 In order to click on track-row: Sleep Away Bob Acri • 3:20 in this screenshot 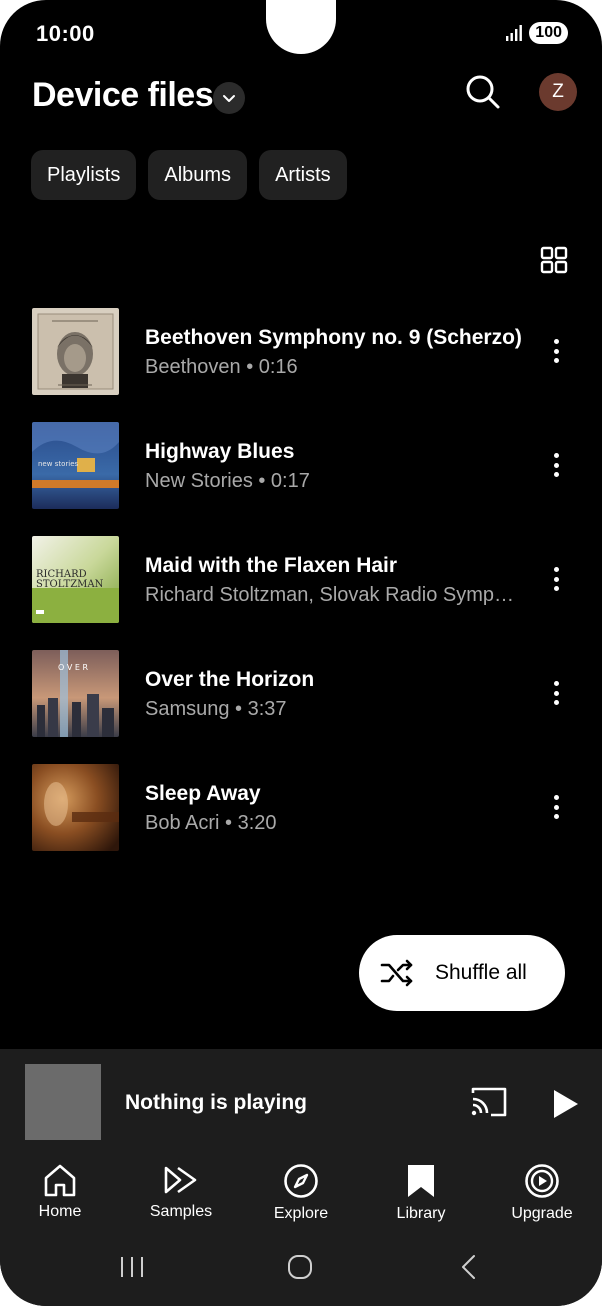, I will do `click(301, 809)`.